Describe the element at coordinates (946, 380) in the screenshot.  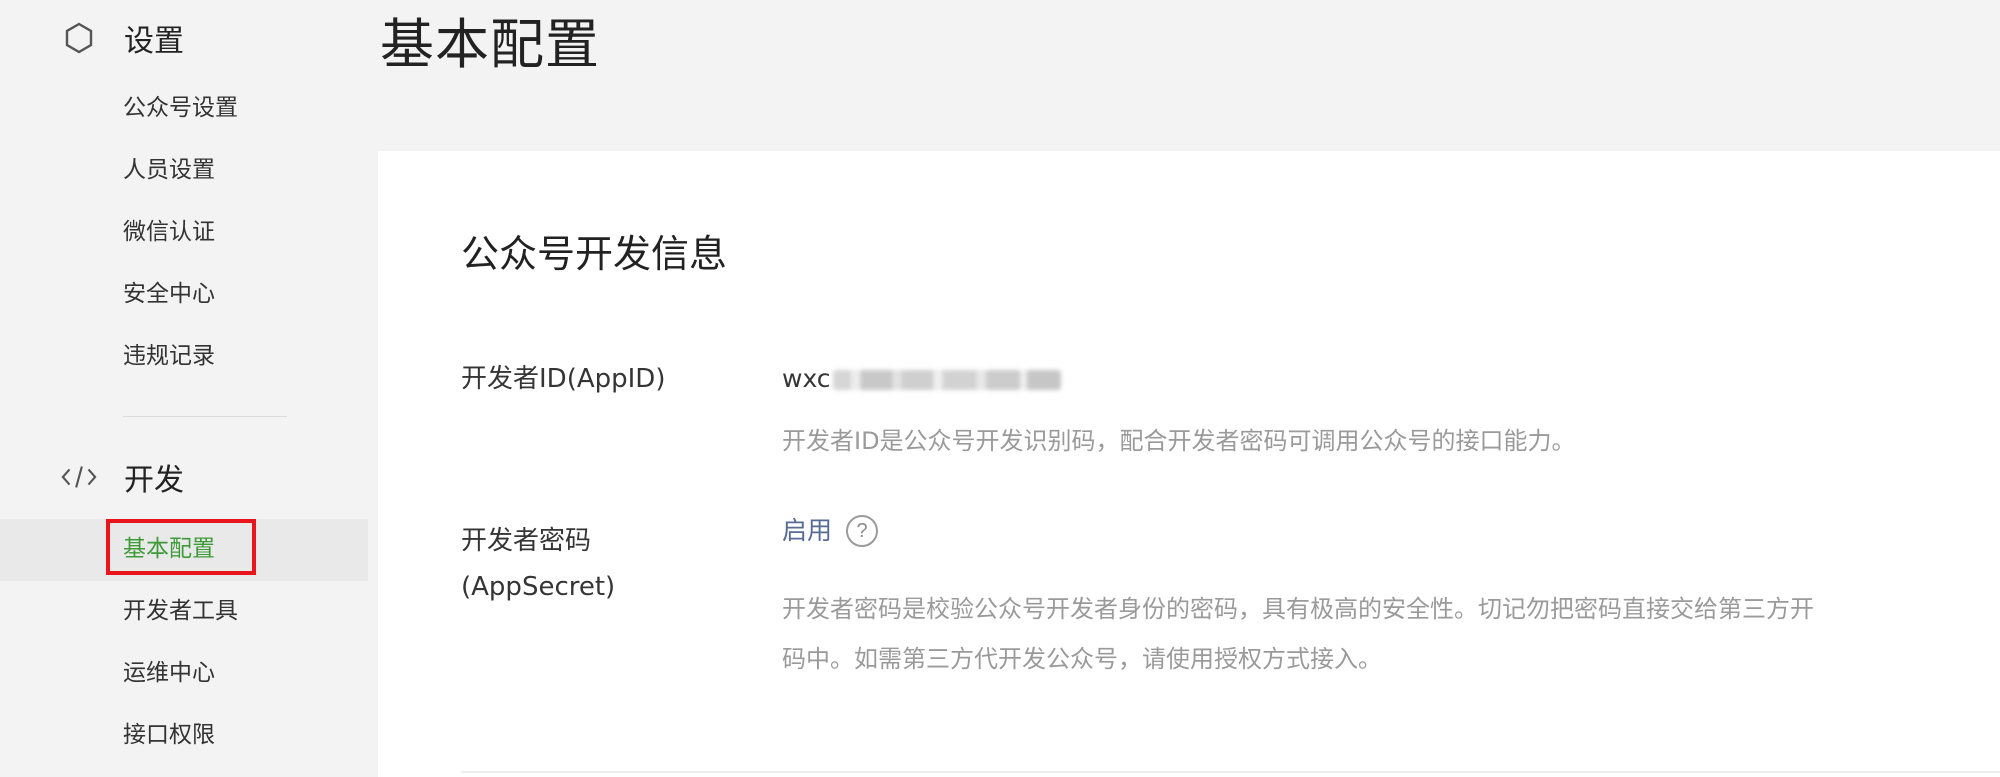
I see `appid-masked-value` at that location.